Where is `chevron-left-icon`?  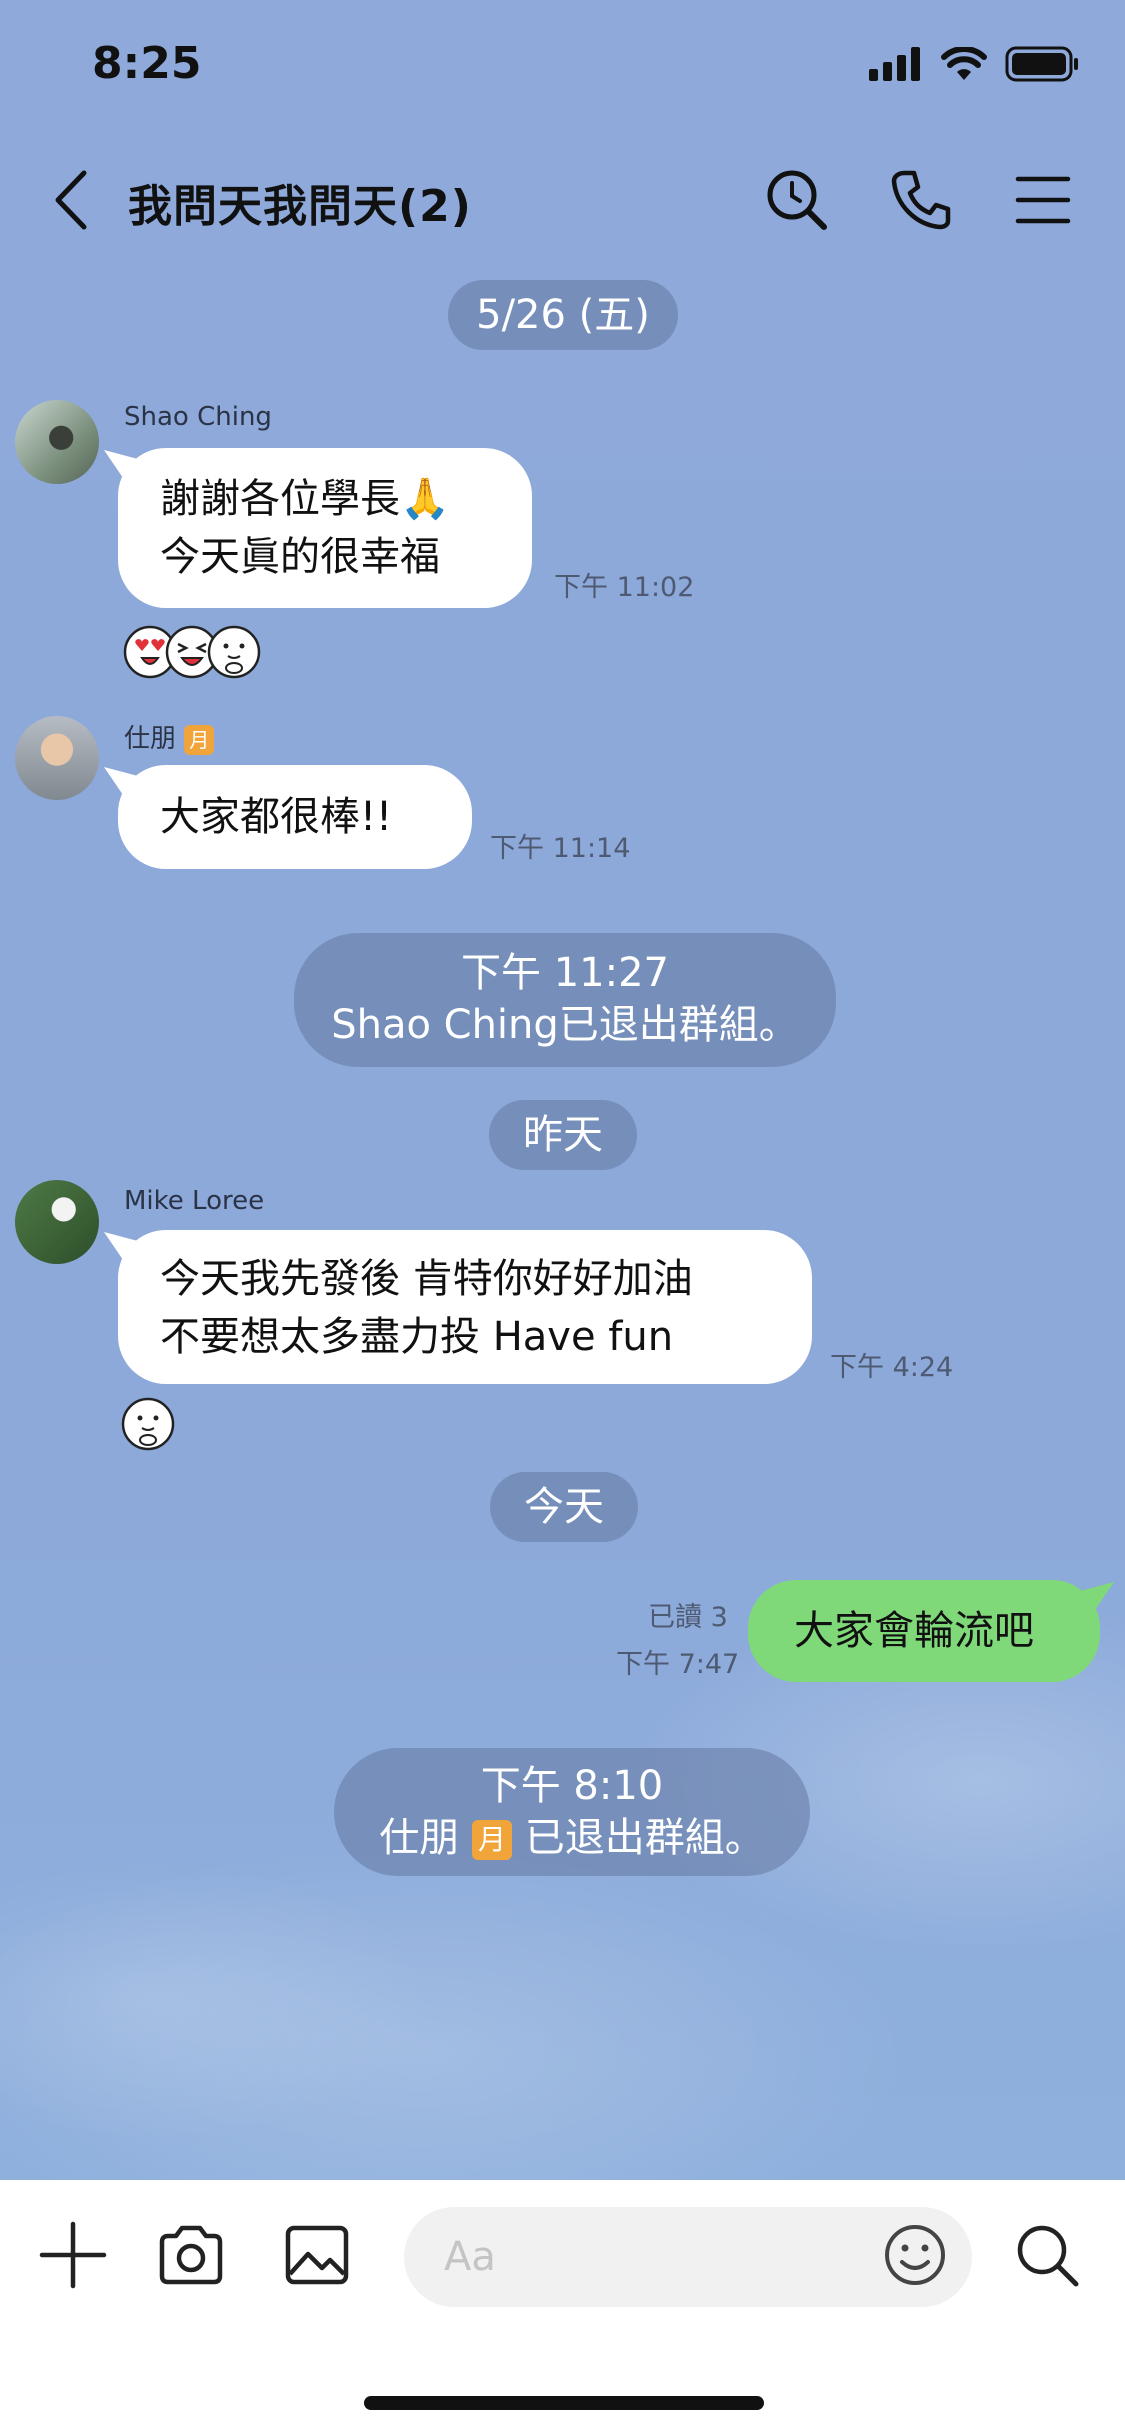 chevron-left-icon is located at coordinates (71, 200).